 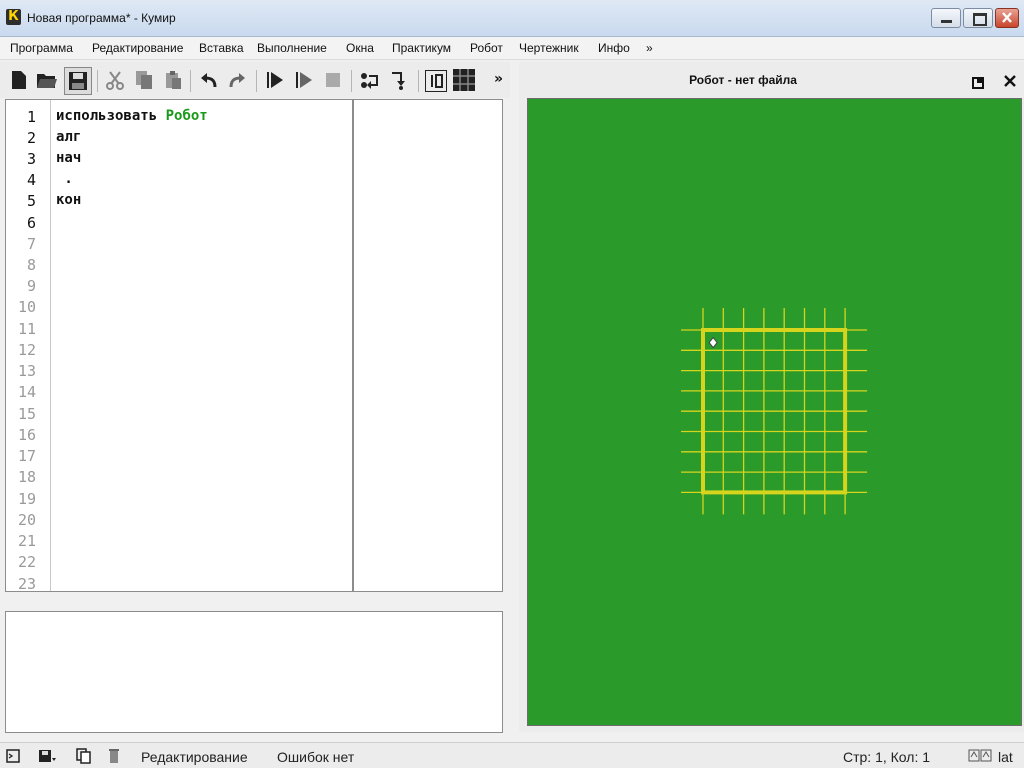 I want to click on new-file-icon, so click(x=19, y=80).